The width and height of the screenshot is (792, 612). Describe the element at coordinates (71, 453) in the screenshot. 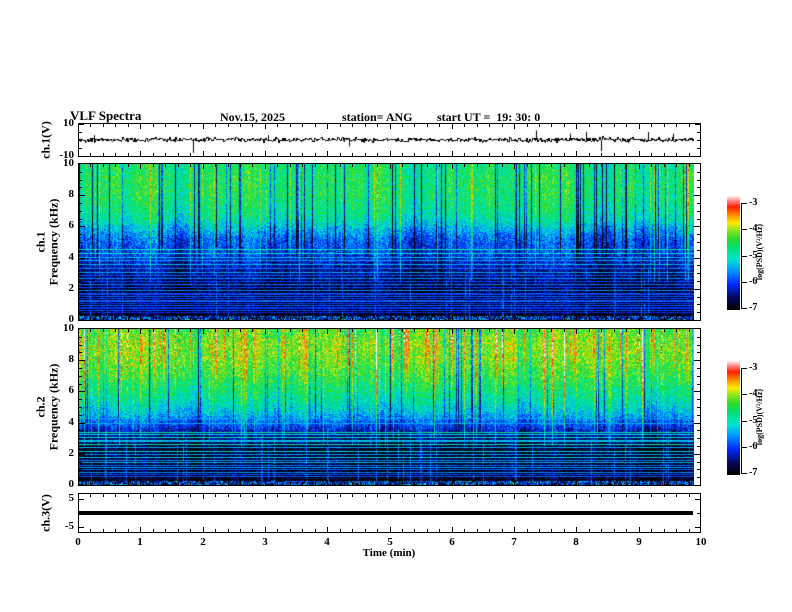

I see `y-tick-label: 2` at that location.